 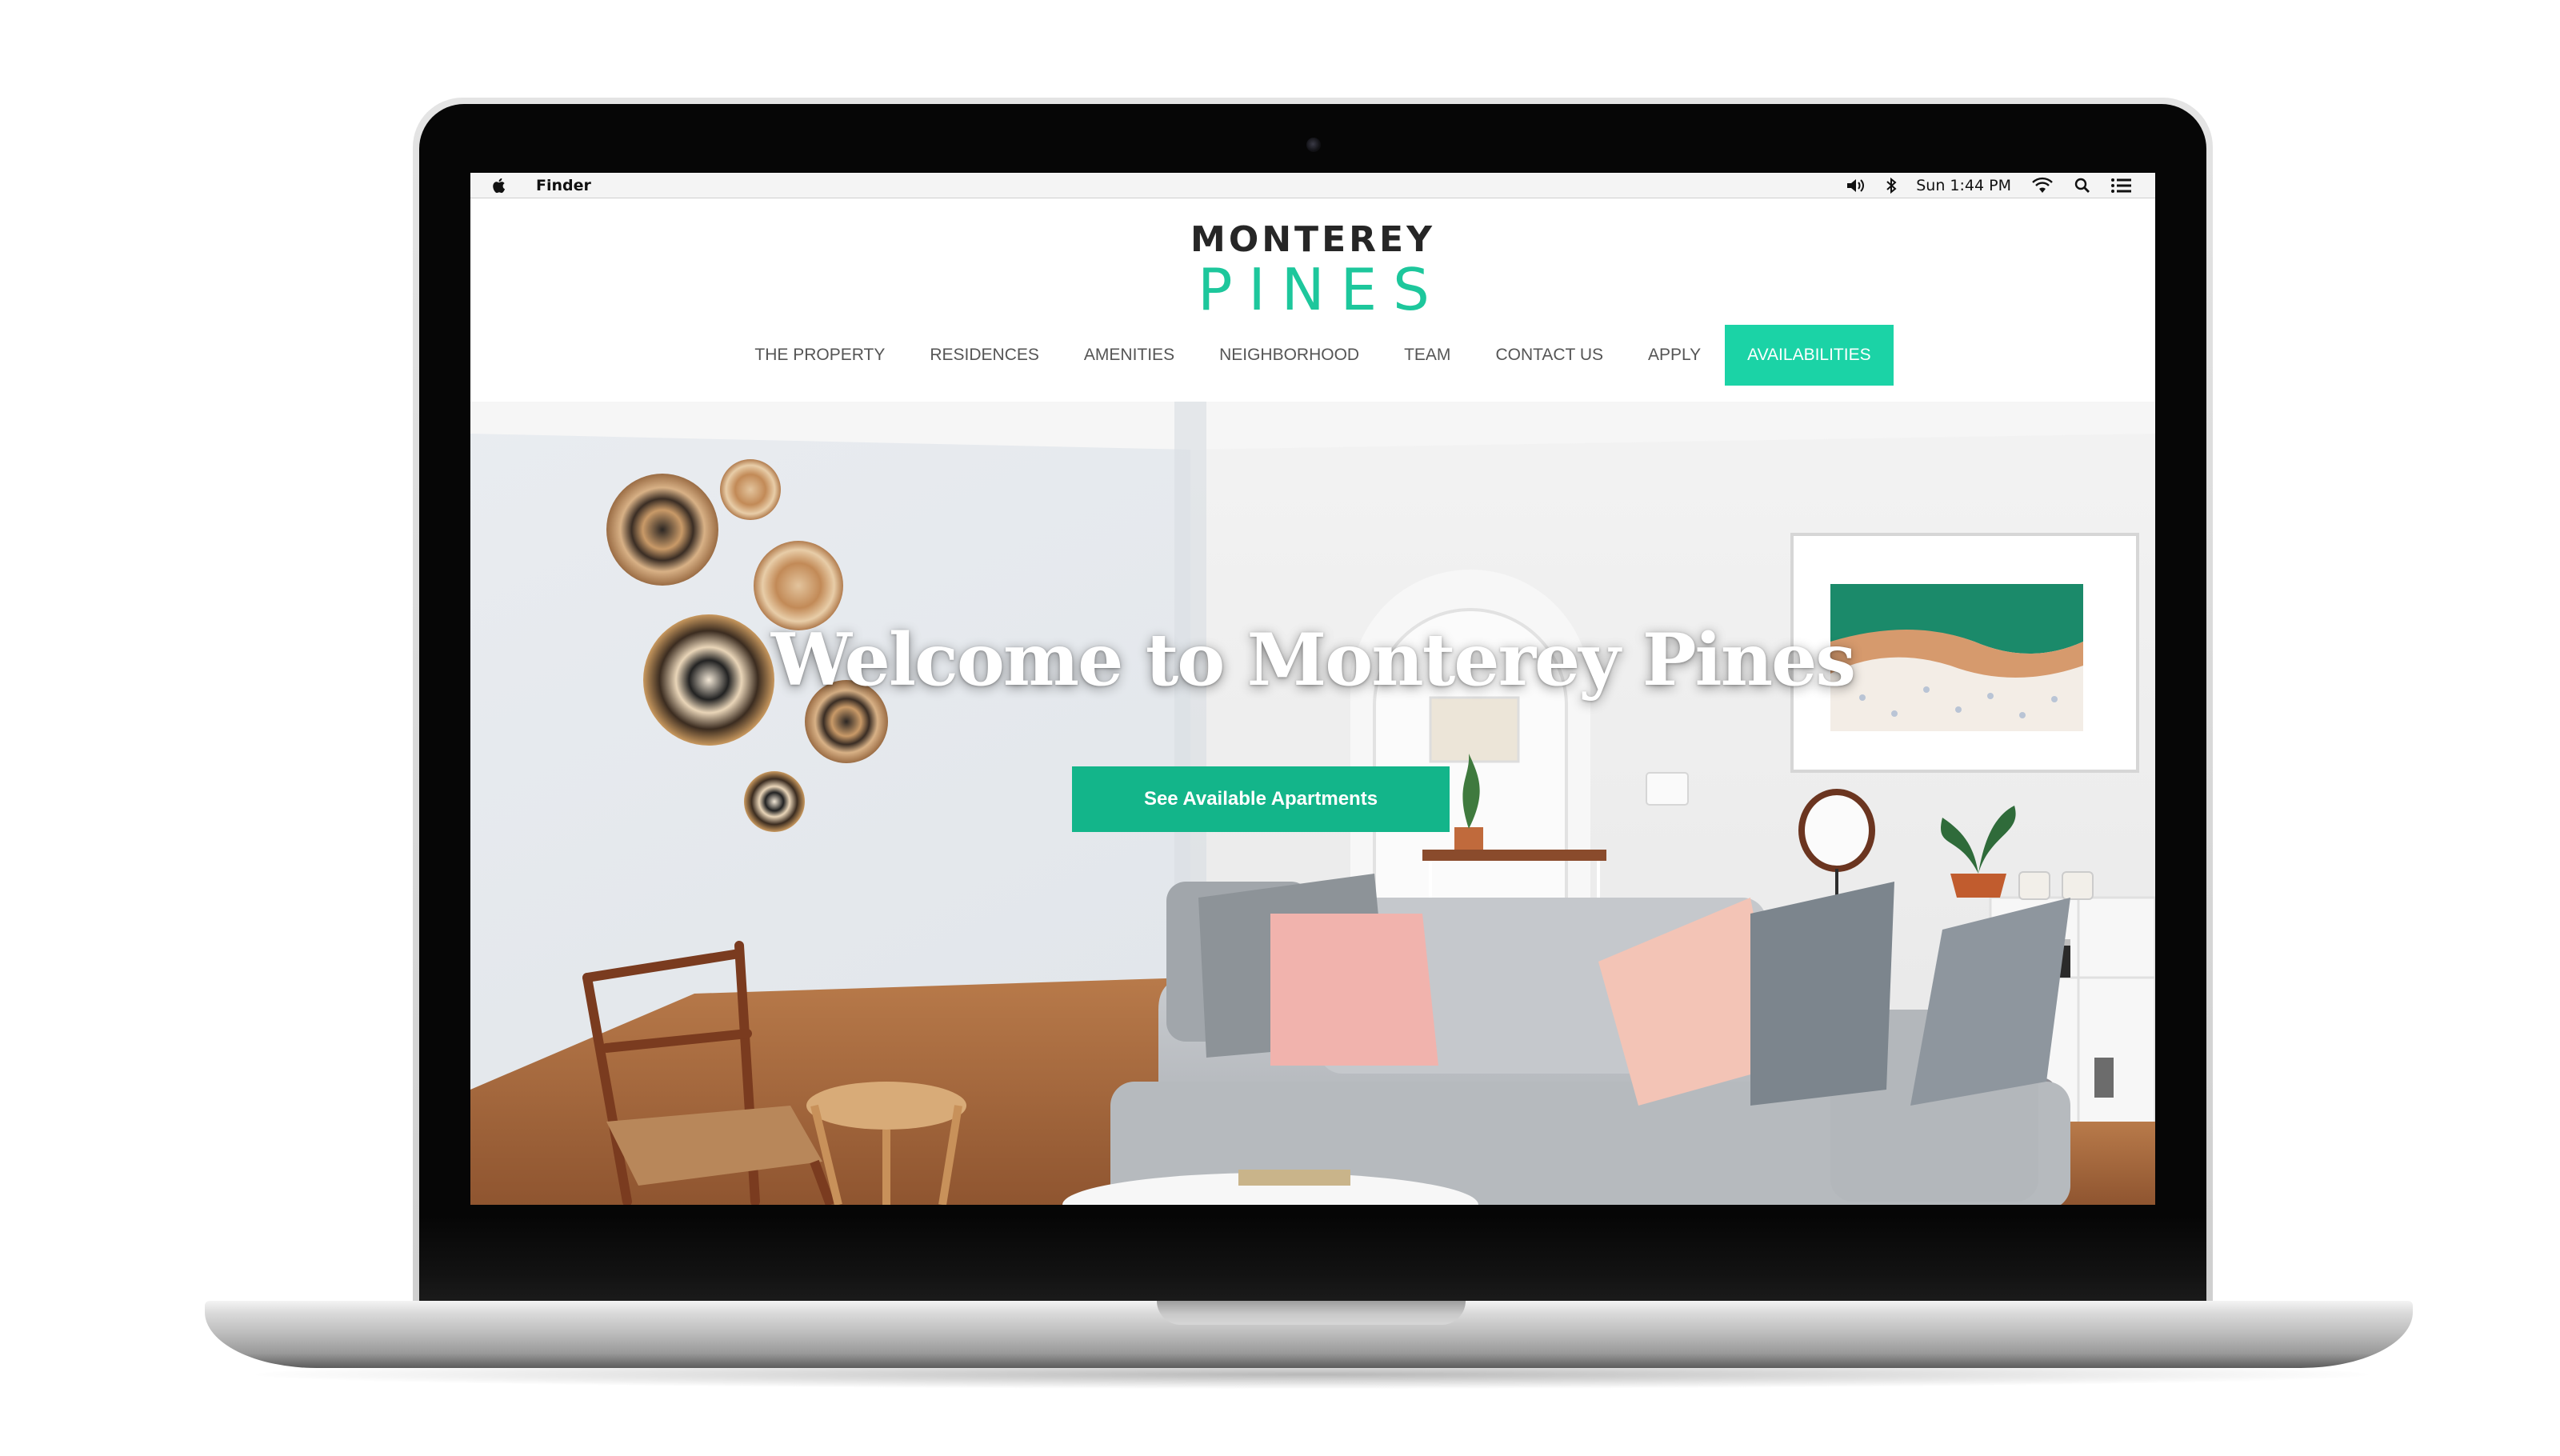 I want to click on wifi-icon, so click(x=2042, y=185).